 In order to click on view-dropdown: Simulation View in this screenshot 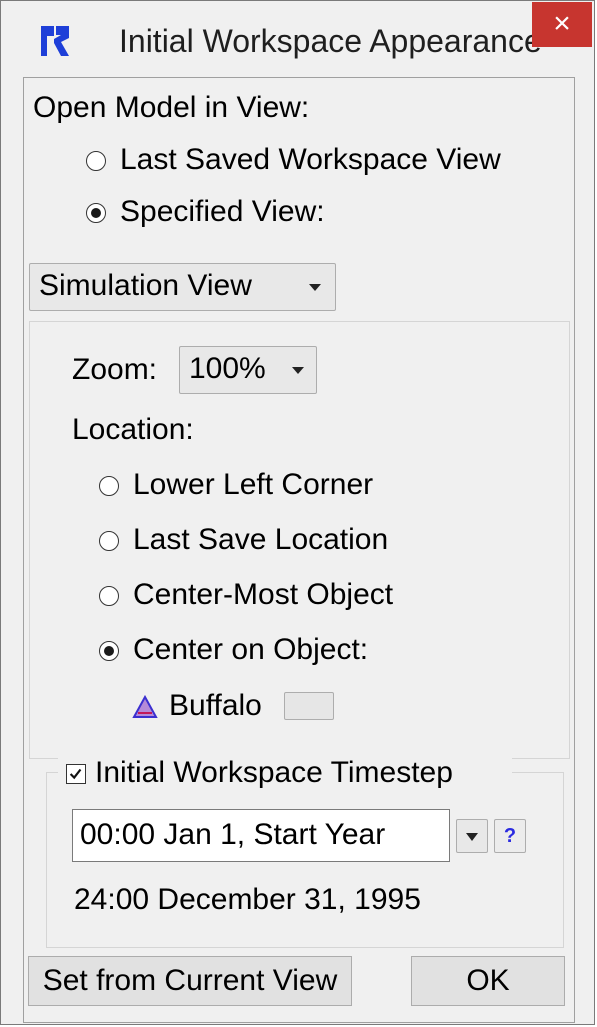, I will do `click(182, 287)`.